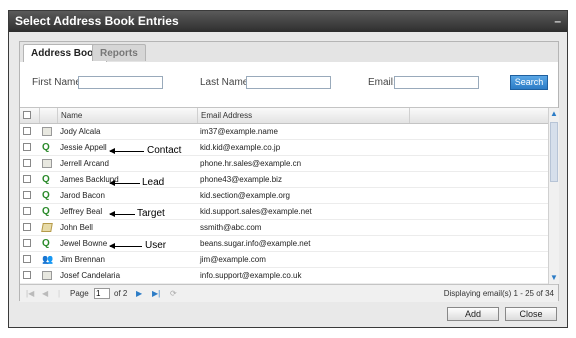 The height and width of the screenshot is (338, 576). Describe the element at coordinates (284, 260) in the screenshot. I see `table-row: 👥 Jim Brennan jim@example.com` at that location.